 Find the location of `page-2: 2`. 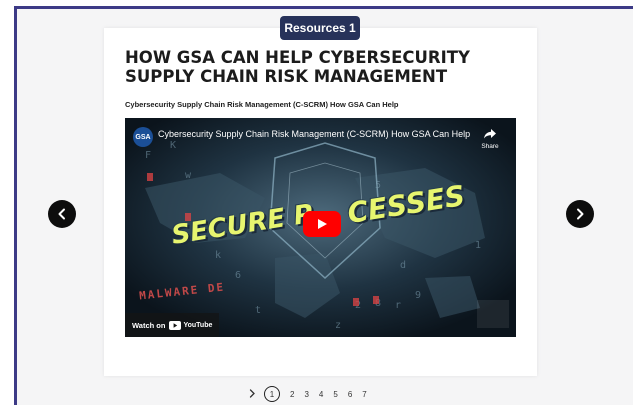

page-2: 2 is located at coordinates (292, 394).